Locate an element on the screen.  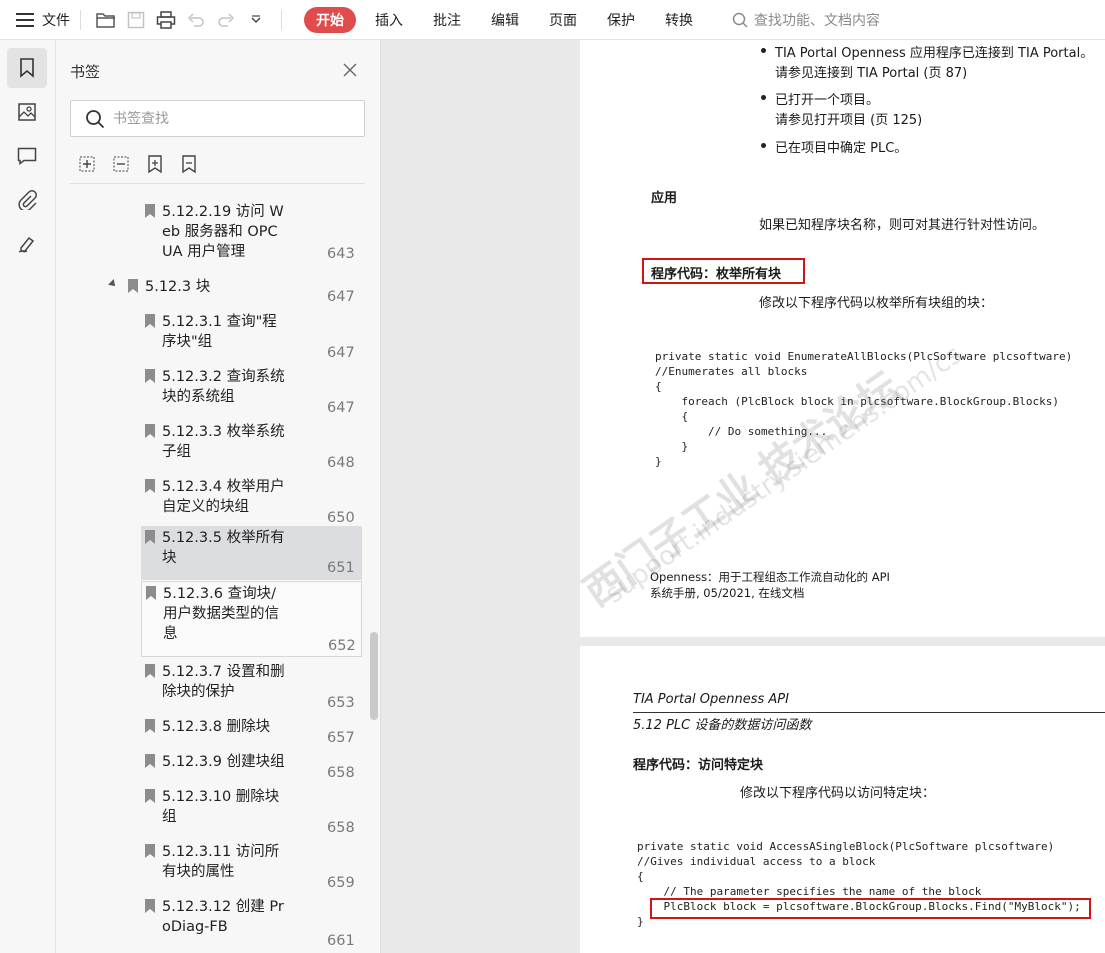
collapse-triangle-icon is located at coordinates (113, 284).